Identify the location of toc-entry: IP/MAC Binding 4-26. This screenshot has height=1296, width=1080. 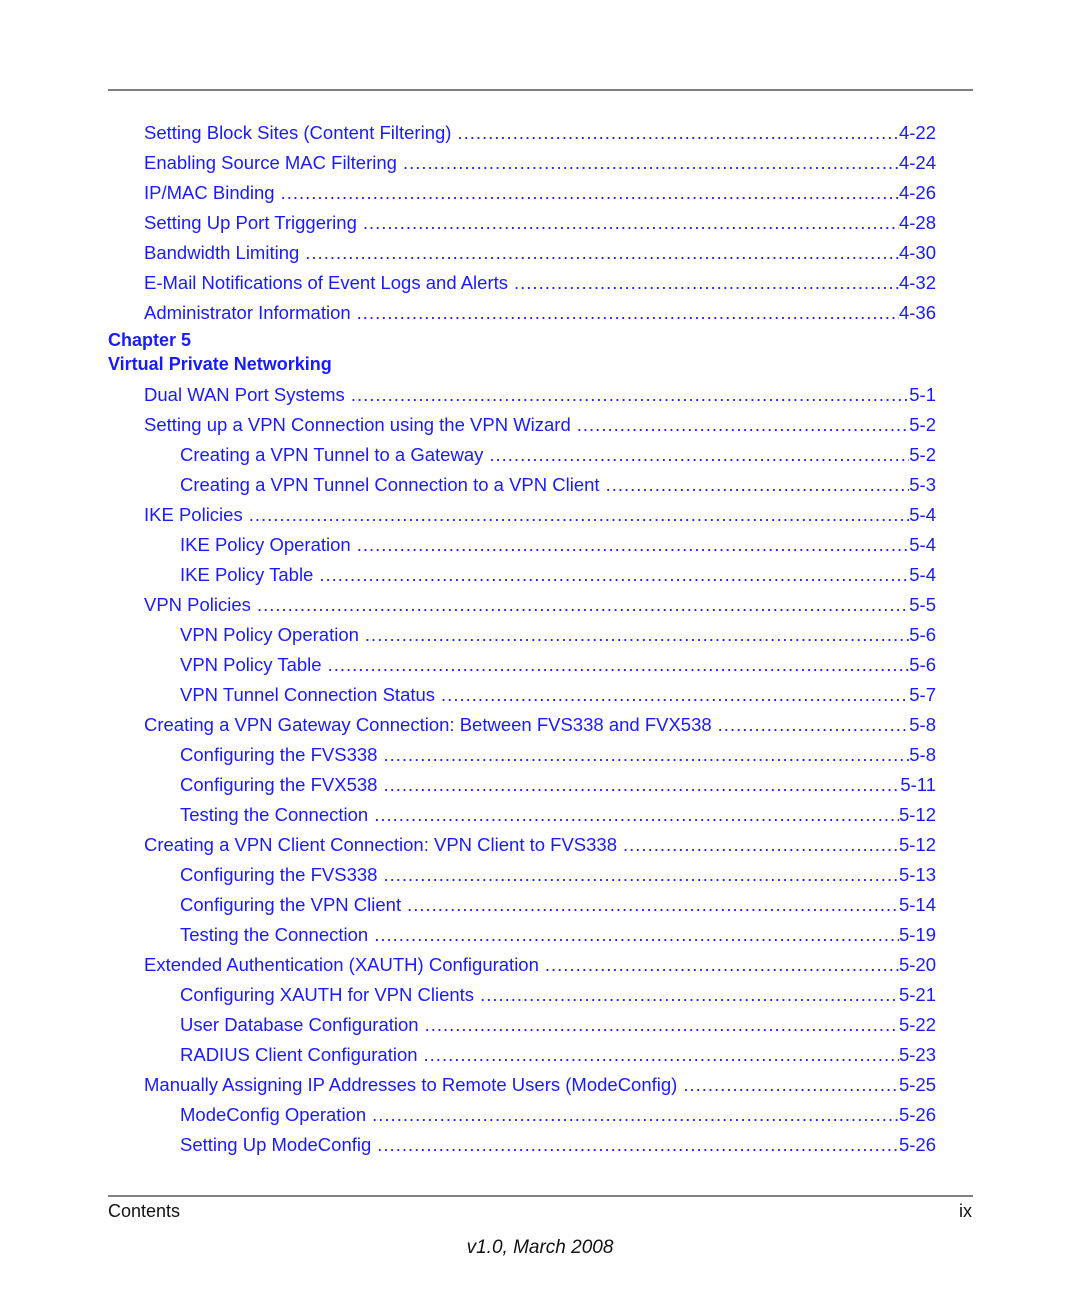
(522, 193).